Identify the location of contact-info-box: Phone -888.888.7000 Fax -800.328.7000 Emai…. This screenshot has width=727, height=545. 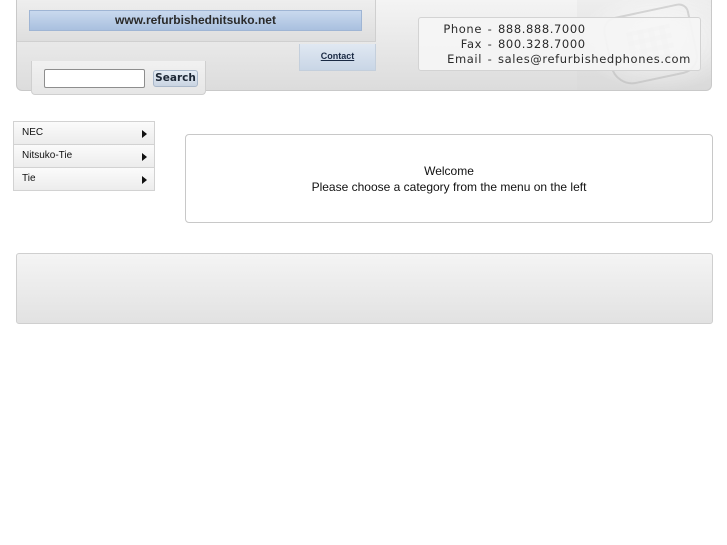
(559, 44).